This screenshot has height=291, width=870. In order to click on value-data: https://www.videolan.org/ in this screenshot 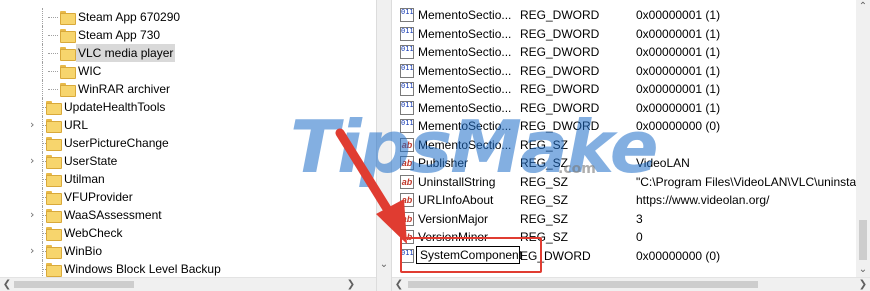, I will do `click(703, 200)`.